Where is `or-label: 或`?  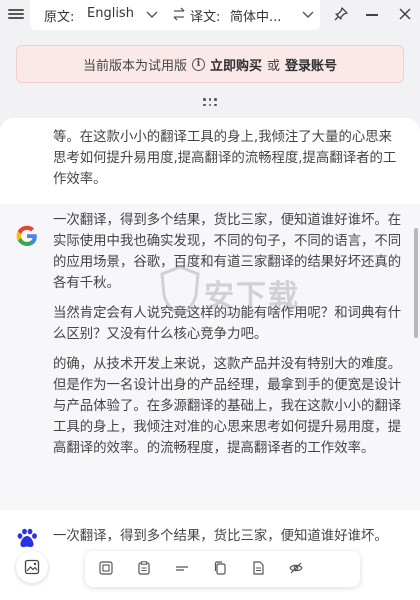
or-label: 或 is located at coordinates (274, 66).